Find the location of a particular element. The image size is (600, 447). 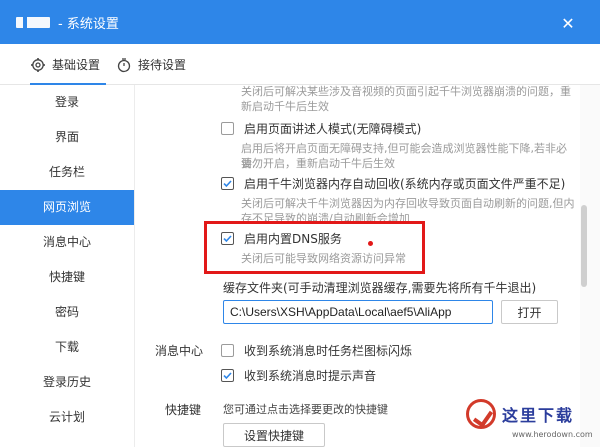

narrator-mode-option: 启用页面讲述人模式(无障碍模式) is located at coordinates (321, 128).